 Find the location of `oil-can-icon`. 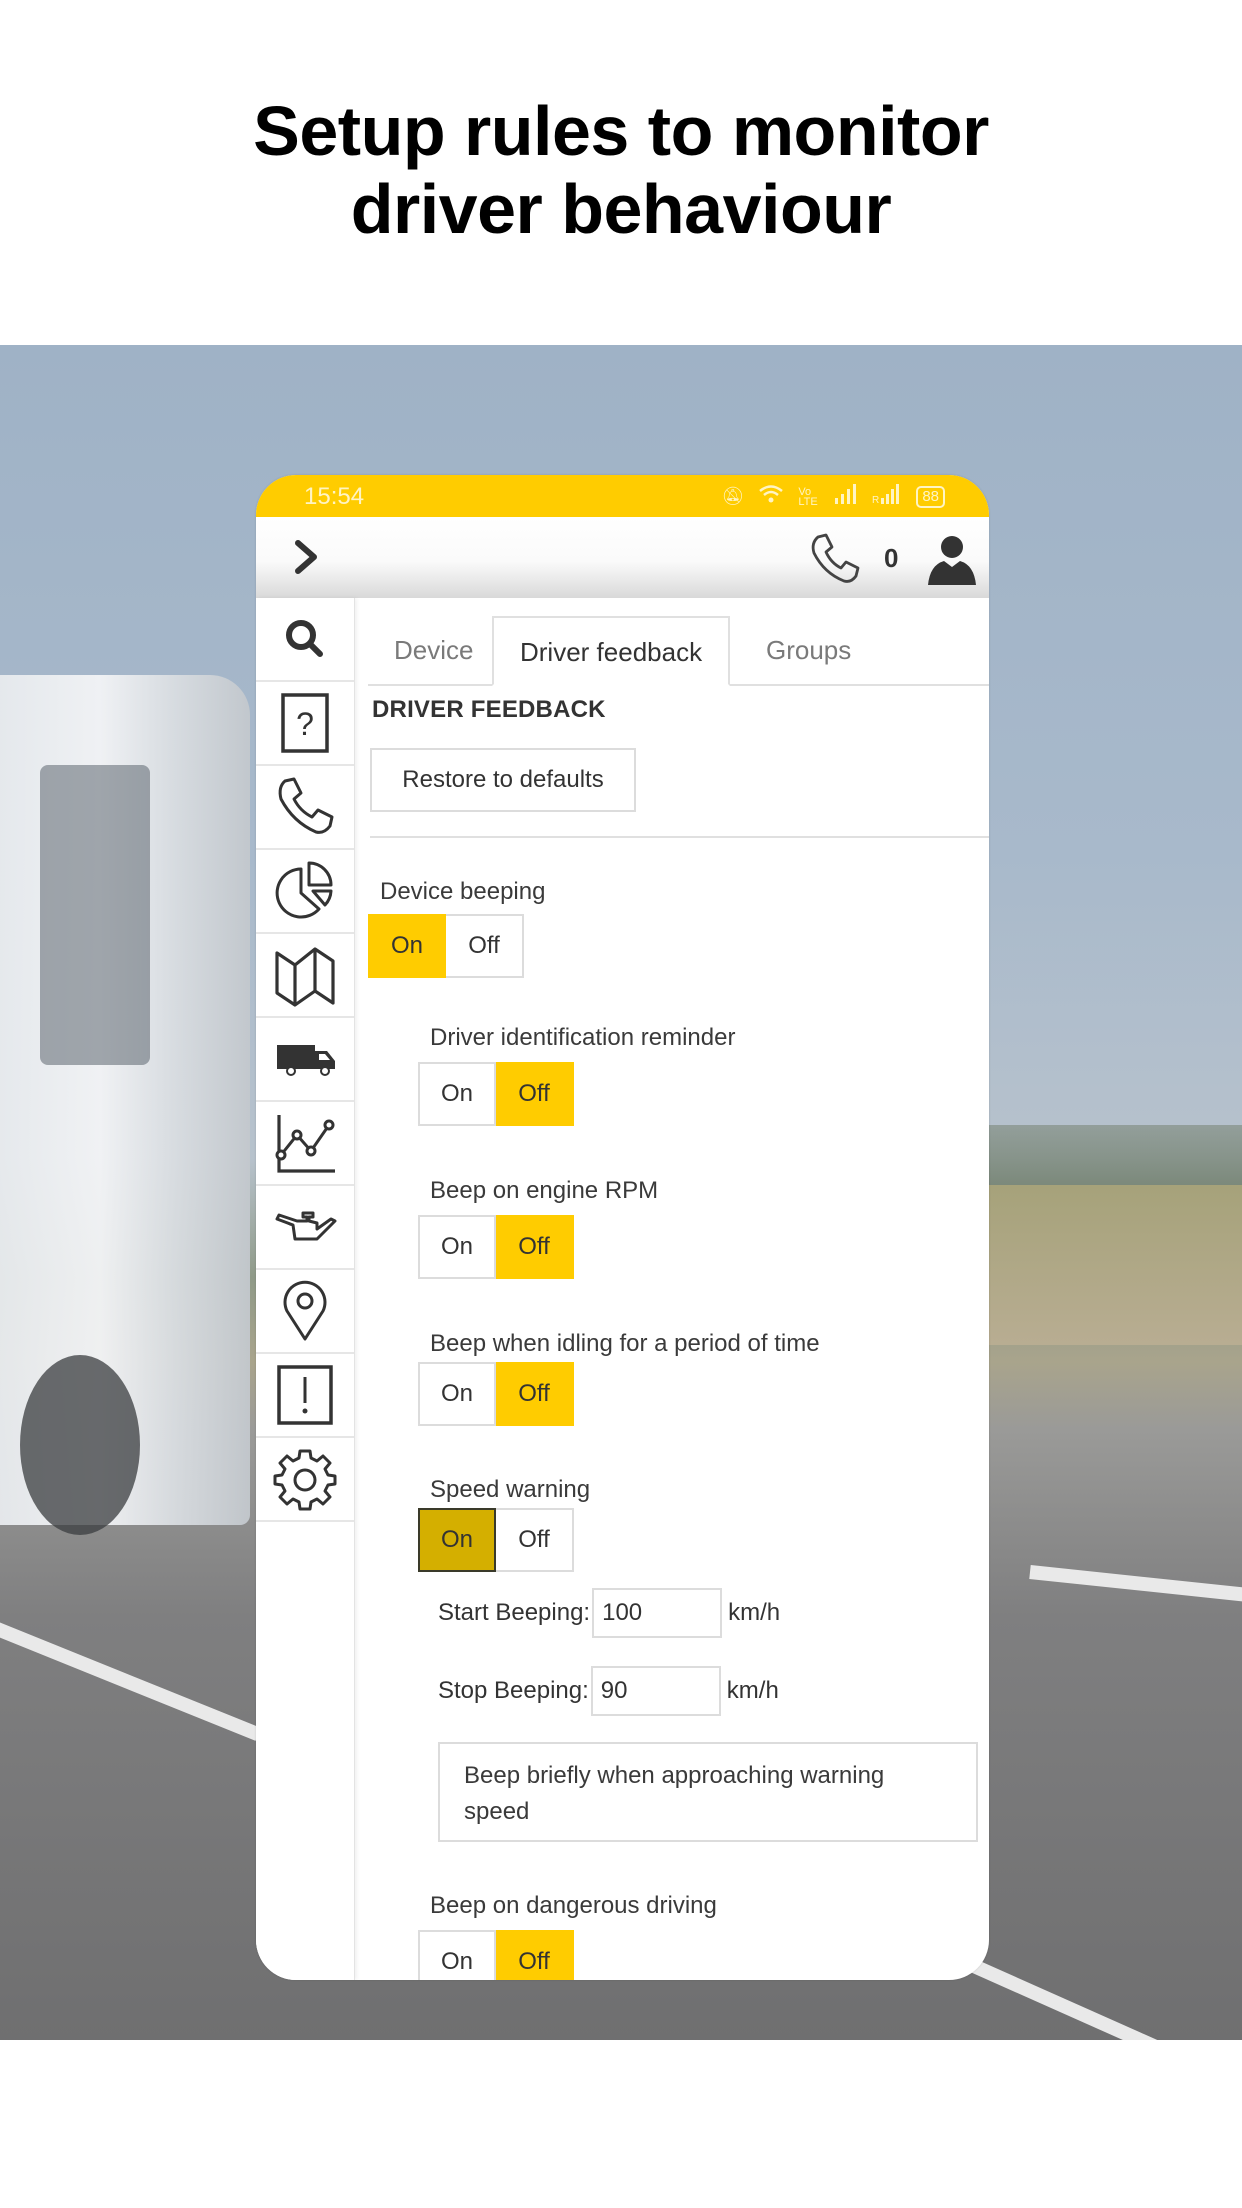

oil-can-icon is located at coordinates (306, 1226).